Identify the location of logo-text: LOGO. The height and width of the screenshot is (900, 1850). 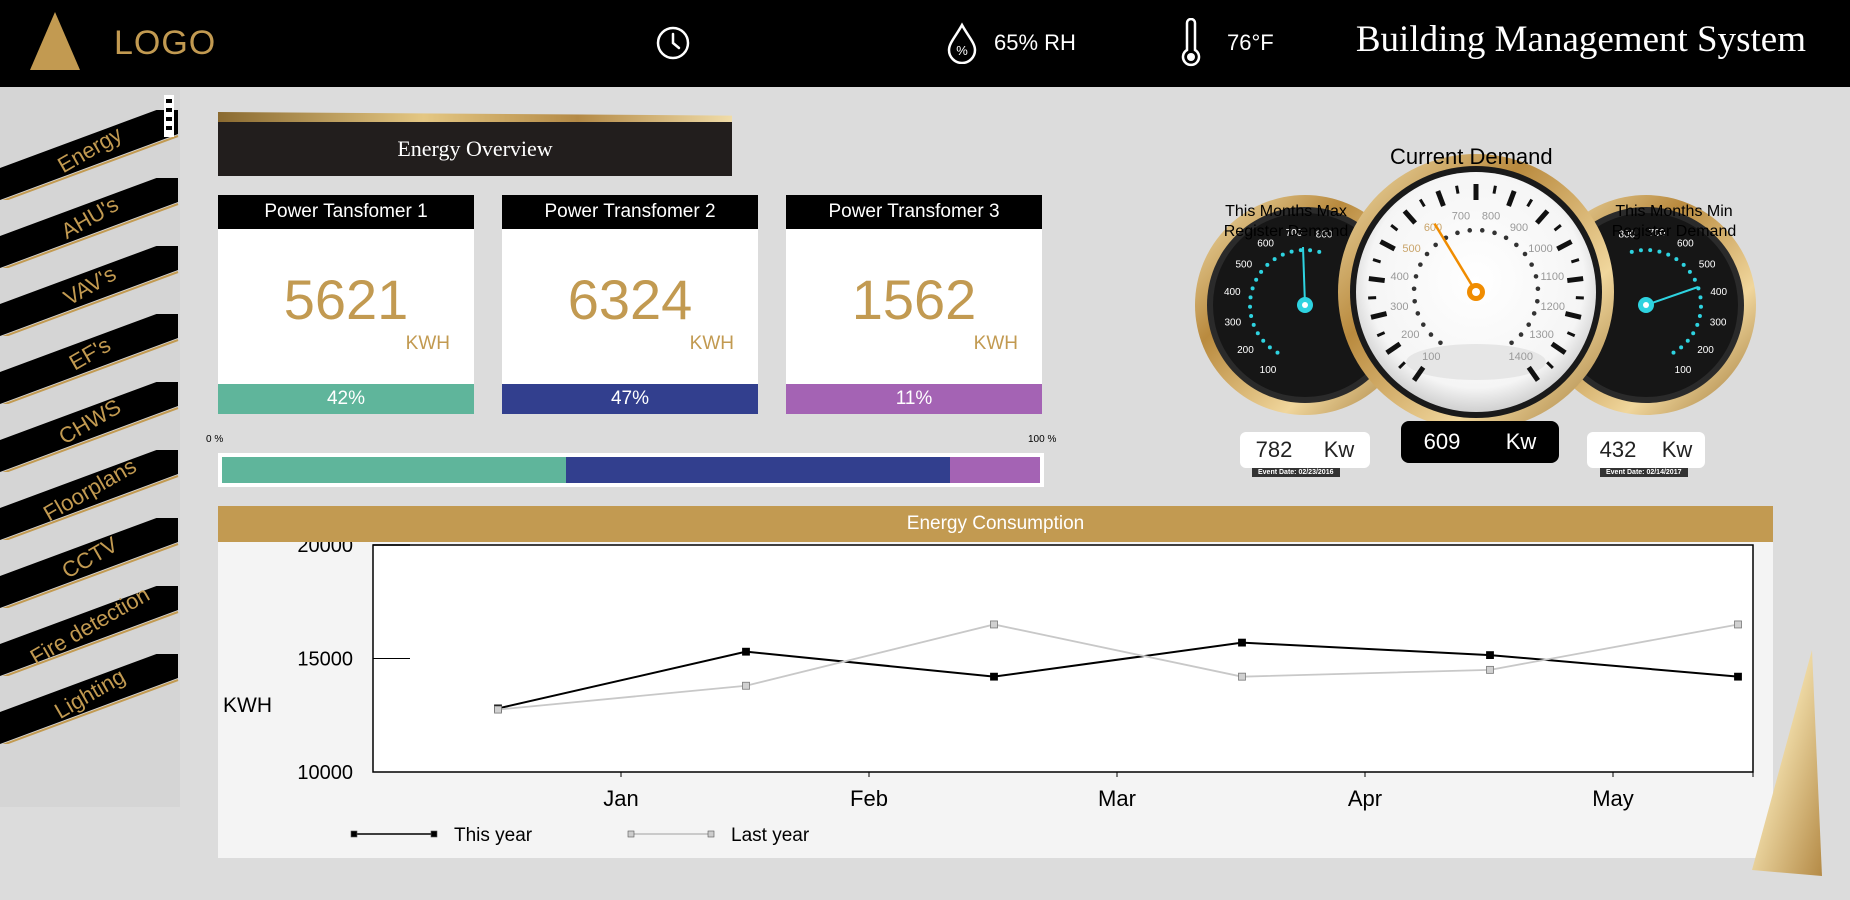
(165, 43).